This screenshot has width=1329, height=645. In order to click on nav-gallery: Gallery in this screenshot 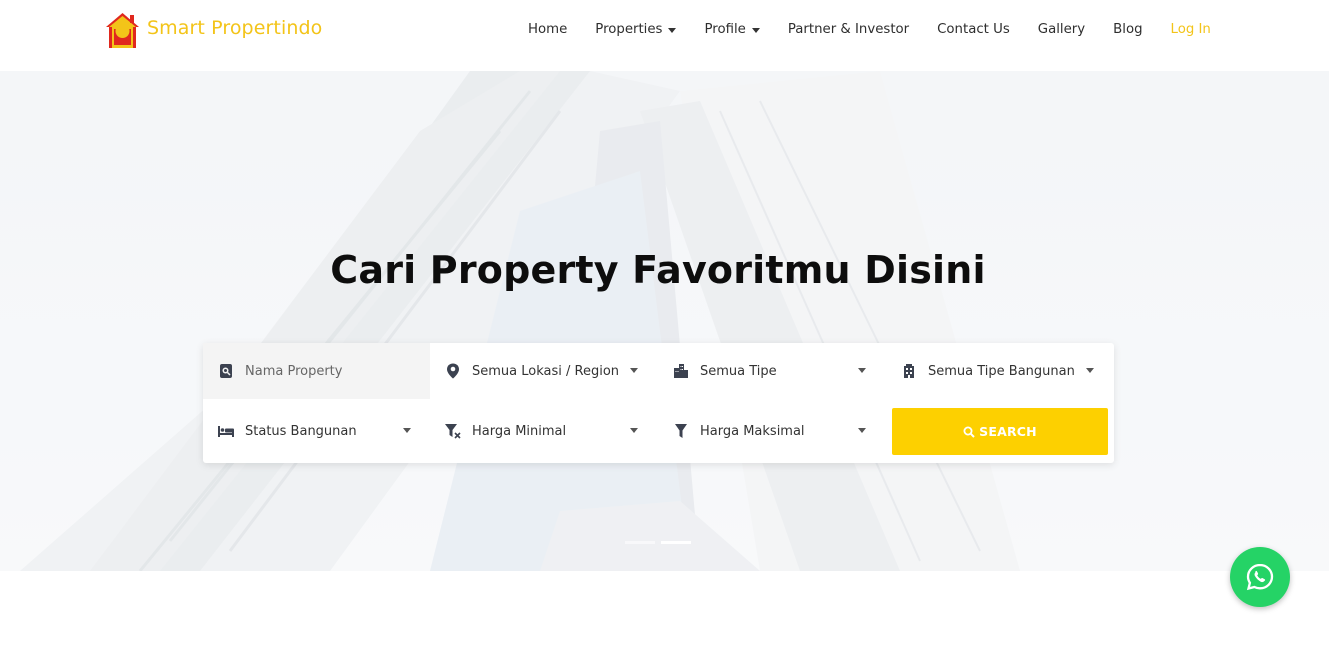, I will do `click(1061, 29)`.